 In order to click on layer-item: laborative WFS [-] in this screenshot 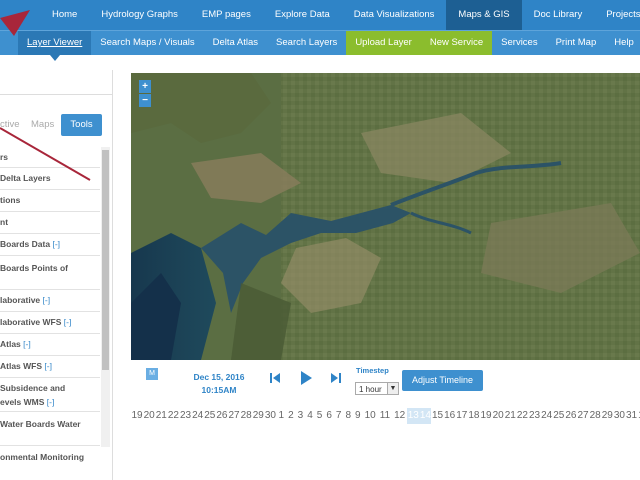, I will do `click(50, 323)`.